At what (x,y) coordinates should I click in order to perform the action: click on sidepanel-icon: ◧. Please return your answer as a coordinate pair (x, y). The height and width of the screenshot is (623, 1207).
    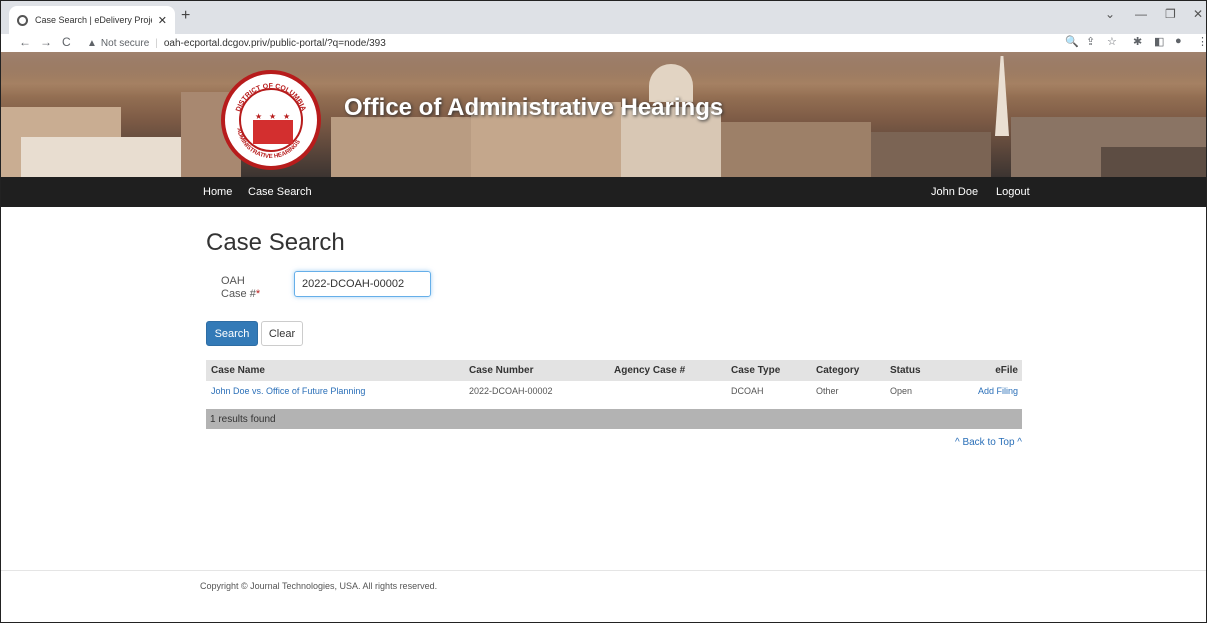
    Looking at the image, I should click on (1159, 41).